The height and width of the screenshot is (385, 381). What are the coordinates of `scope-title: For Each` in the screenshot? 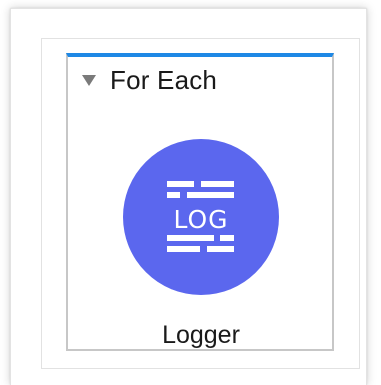 It's located at (164, 79).